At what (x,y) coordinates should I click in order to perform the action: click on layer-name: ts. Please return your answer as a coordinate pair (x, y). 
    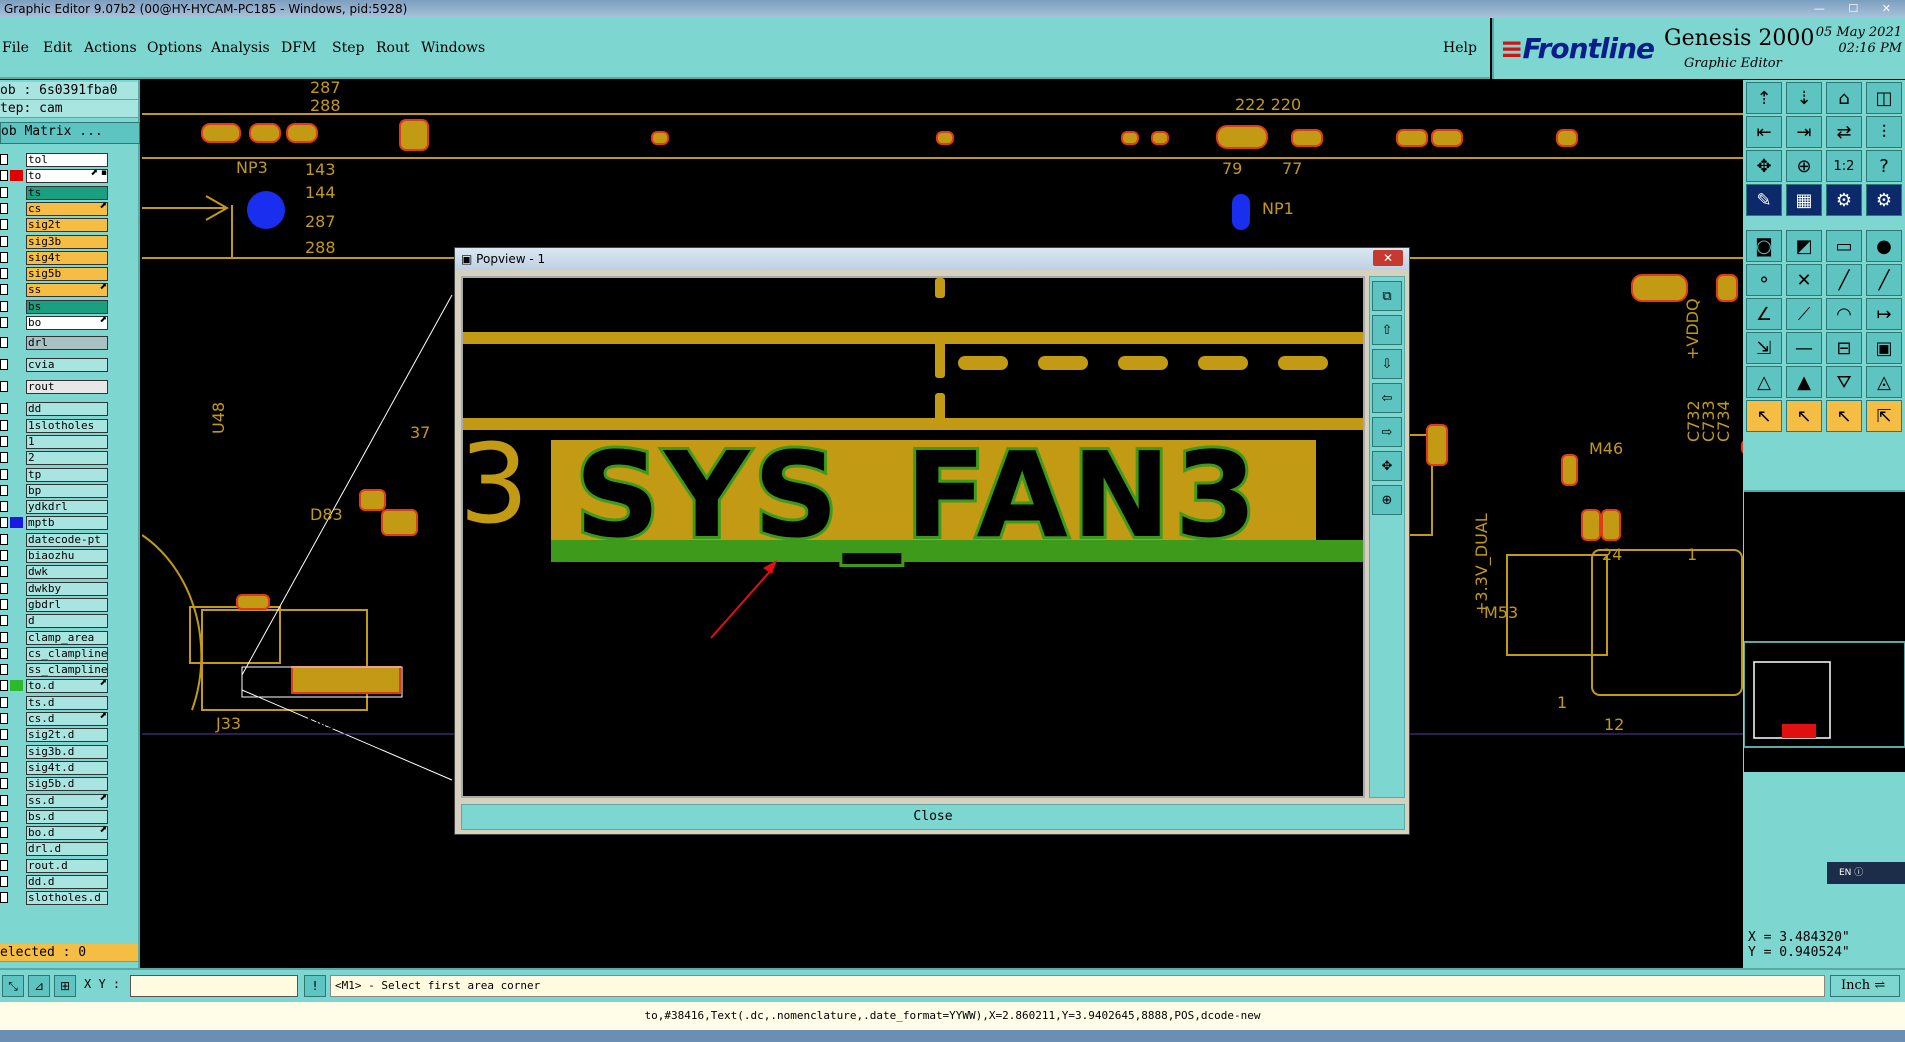
    Looking at the image, I should click on (67, 192).